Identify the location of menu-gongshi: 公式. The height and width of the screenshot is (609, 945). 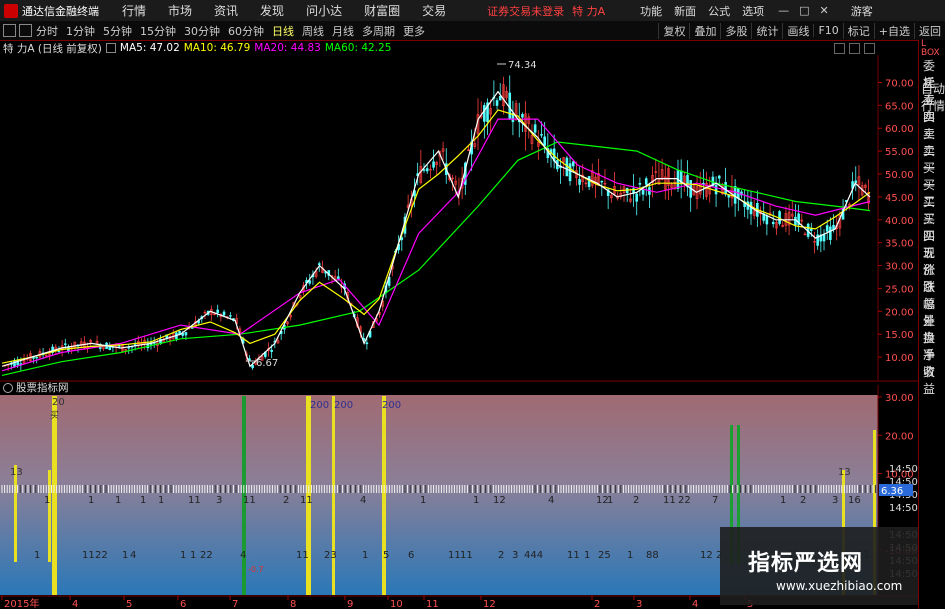
(719, 11).